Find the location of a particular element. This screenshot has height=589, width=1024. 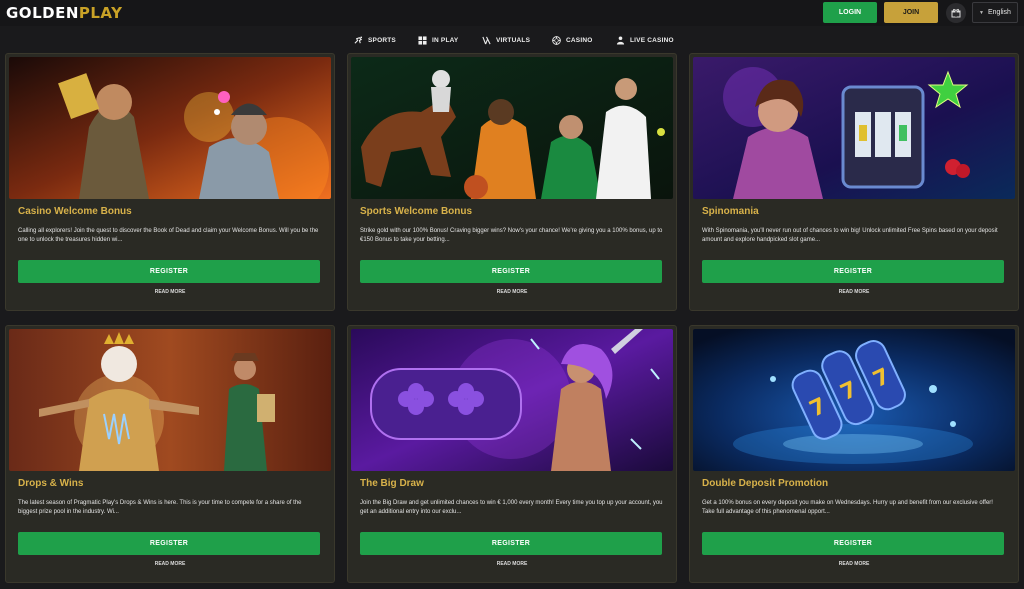

nav-item-casino: CASINO is located at coordinates (572, 40).